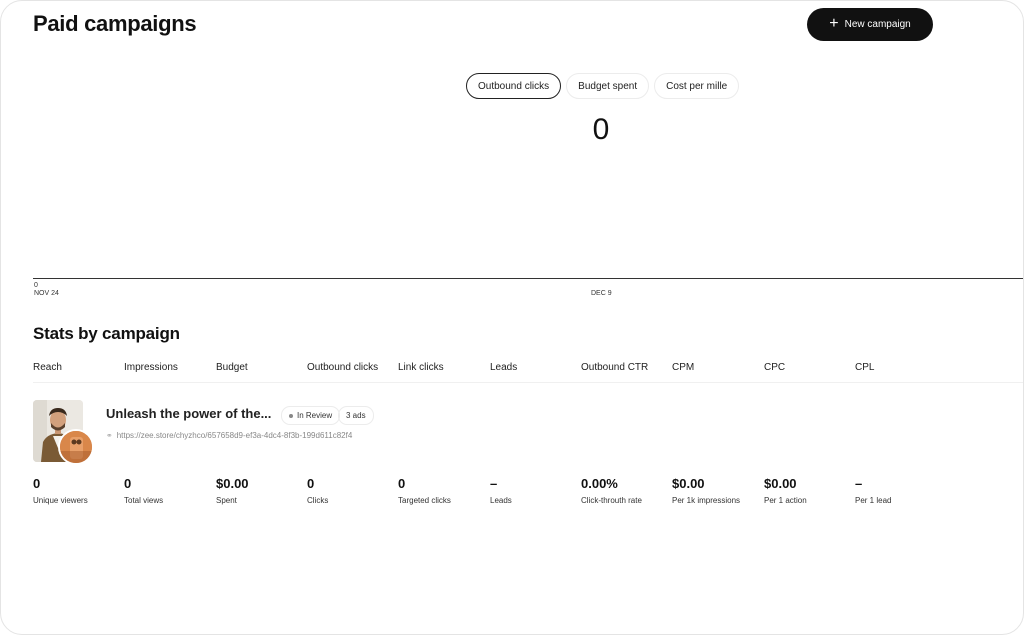 The height and width of the screenshot is (635, 1024). I want to click on ads-count-badge: 3 ads, so click(356, 415).